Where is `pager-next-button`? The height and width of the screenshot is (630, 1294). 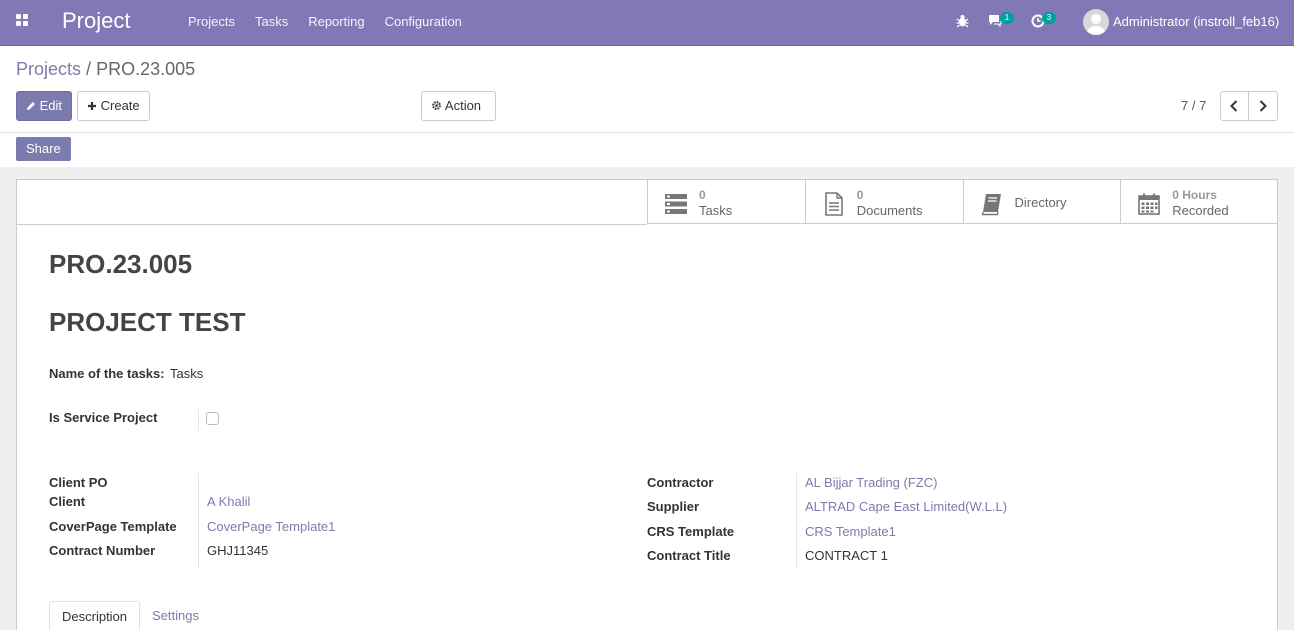 pager-next-button is located at coordinates (1263, 106).